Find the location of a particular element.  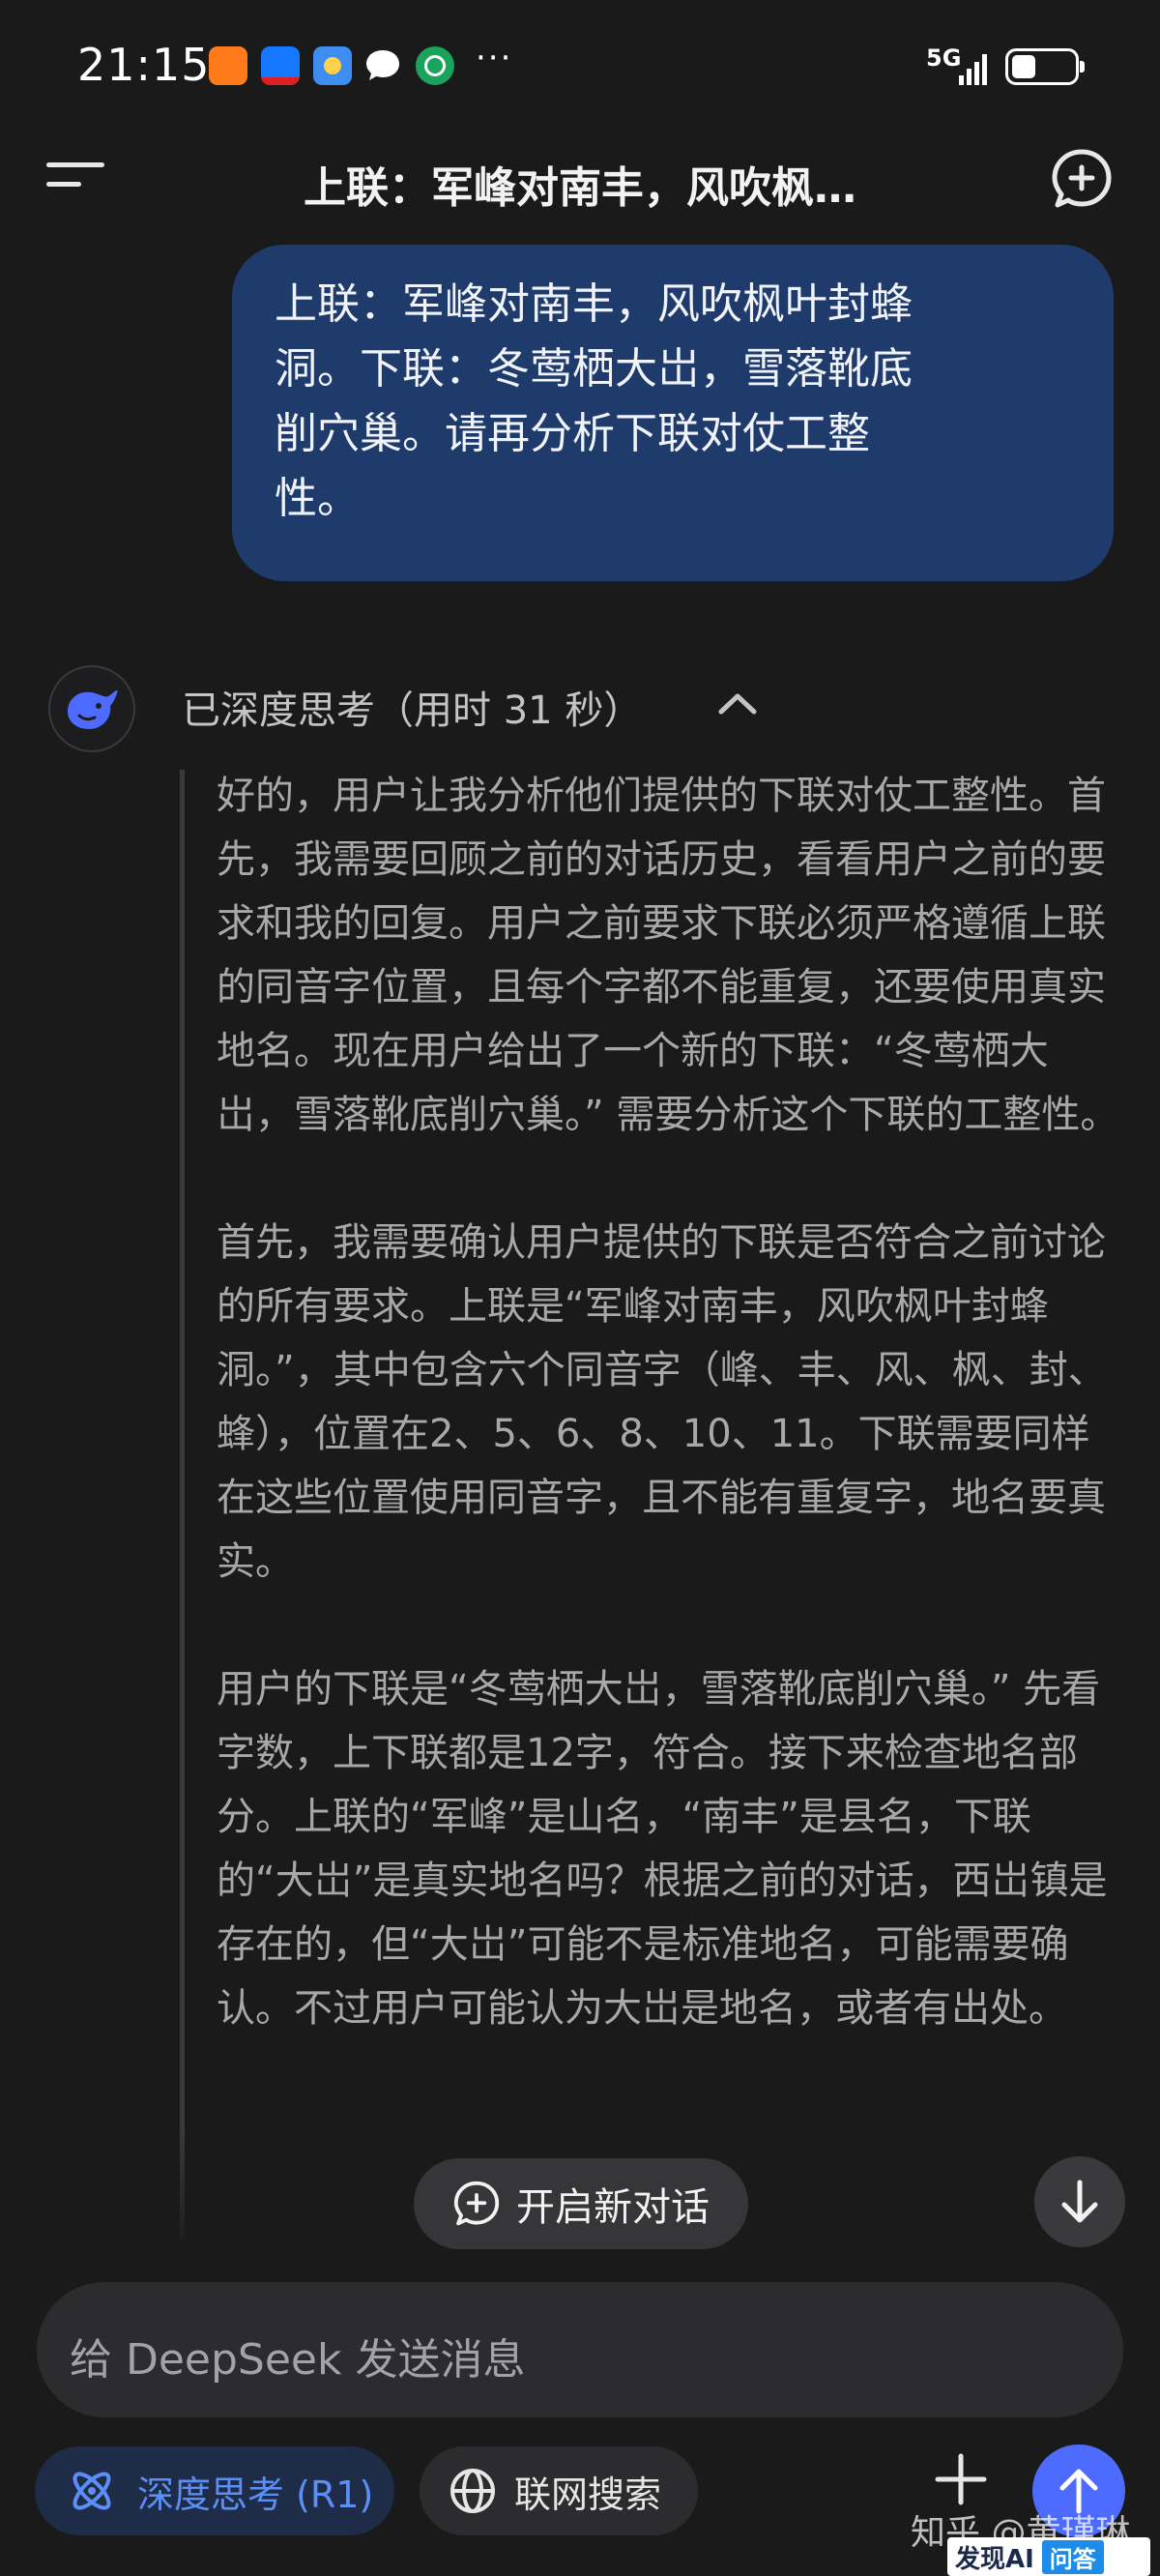

arrow-down-icon is located at coordinates (1080, 2201).